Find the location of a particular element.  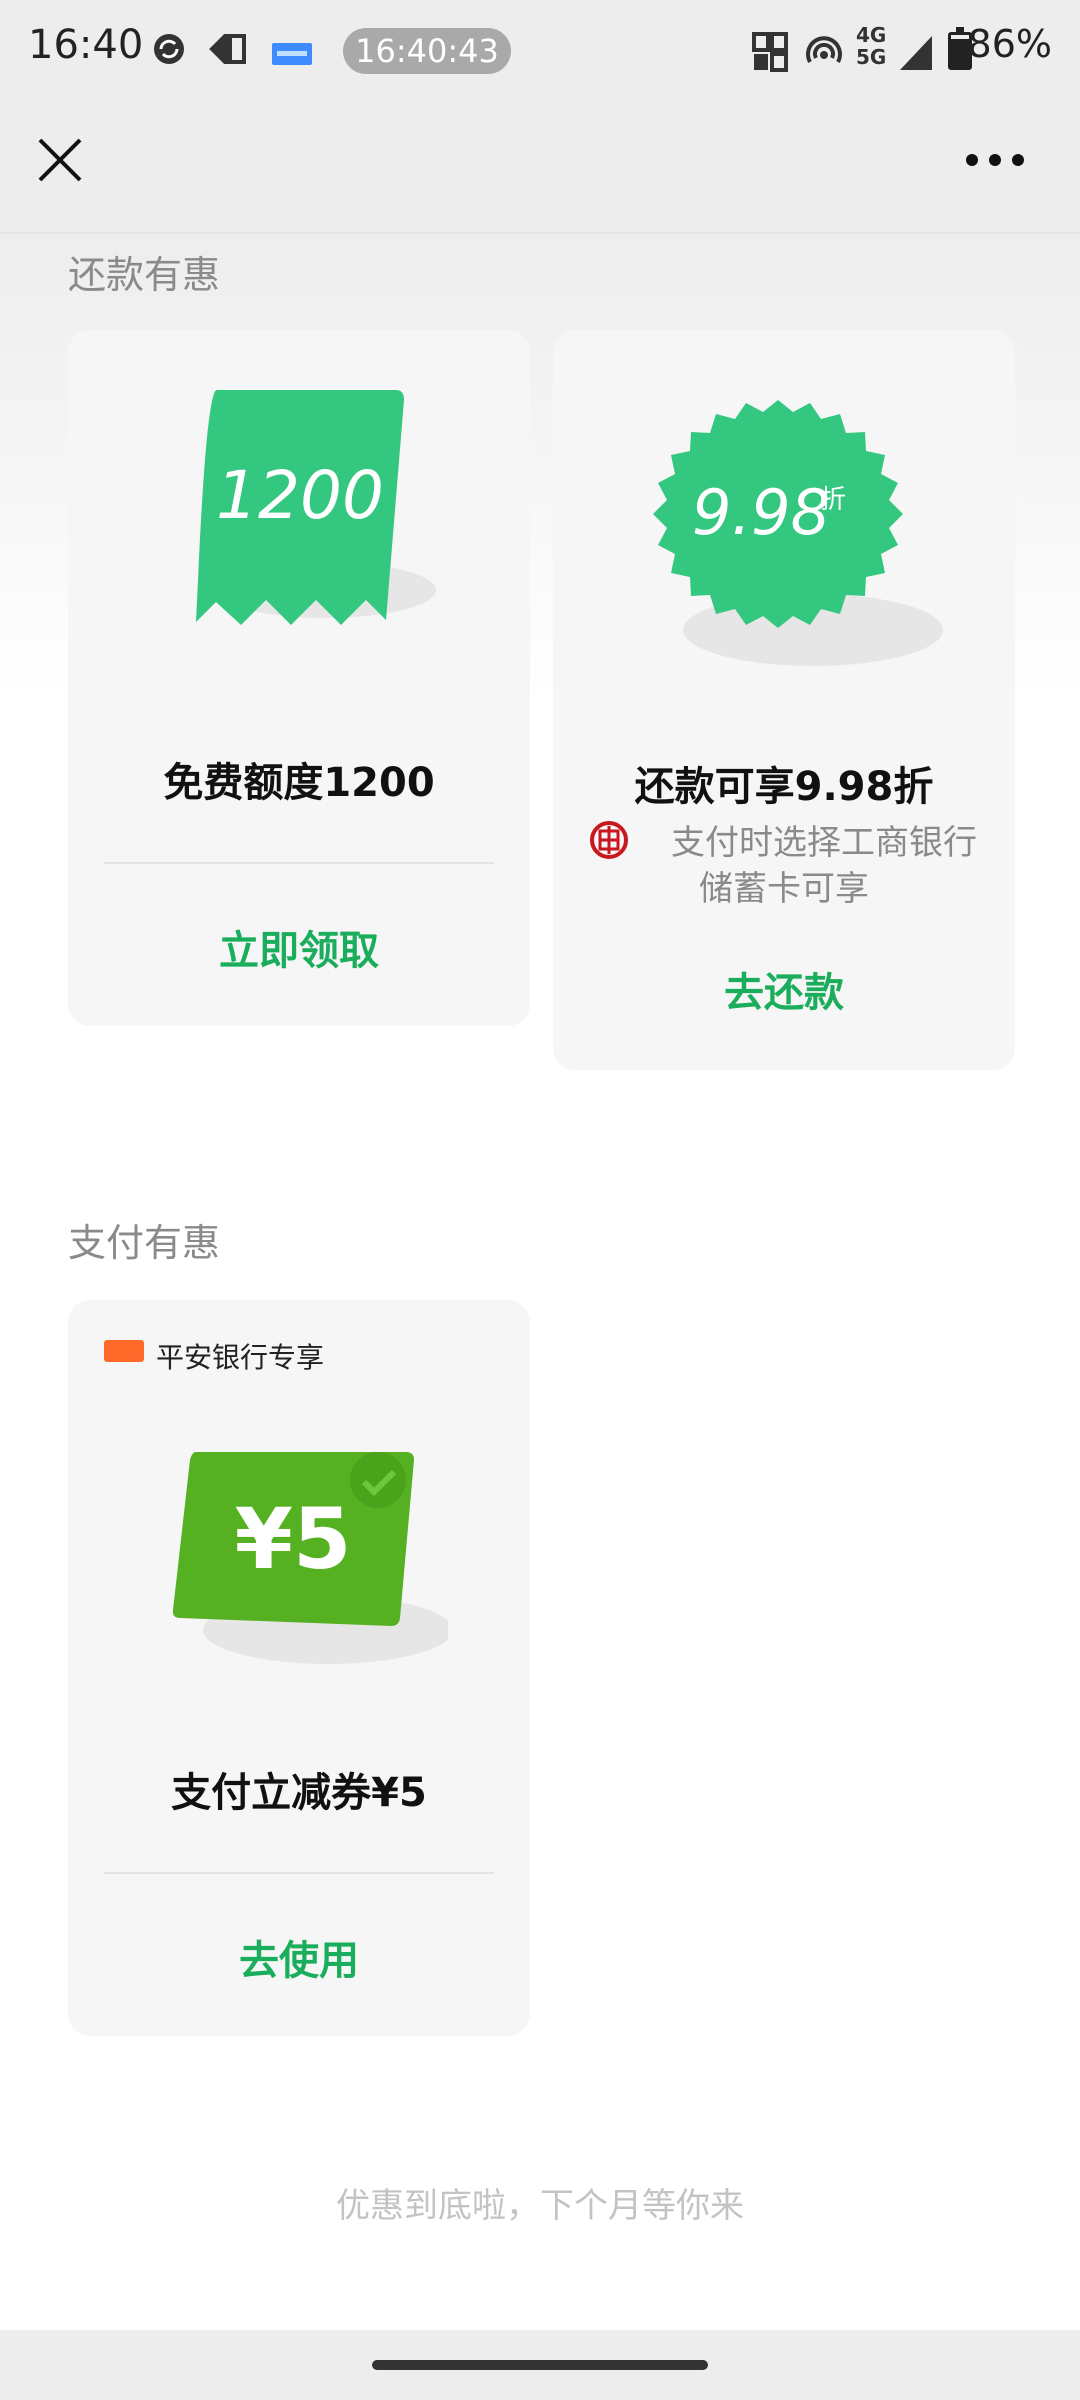

pay-section-title: 支付有惠 is located at coordinates (144, 1243).